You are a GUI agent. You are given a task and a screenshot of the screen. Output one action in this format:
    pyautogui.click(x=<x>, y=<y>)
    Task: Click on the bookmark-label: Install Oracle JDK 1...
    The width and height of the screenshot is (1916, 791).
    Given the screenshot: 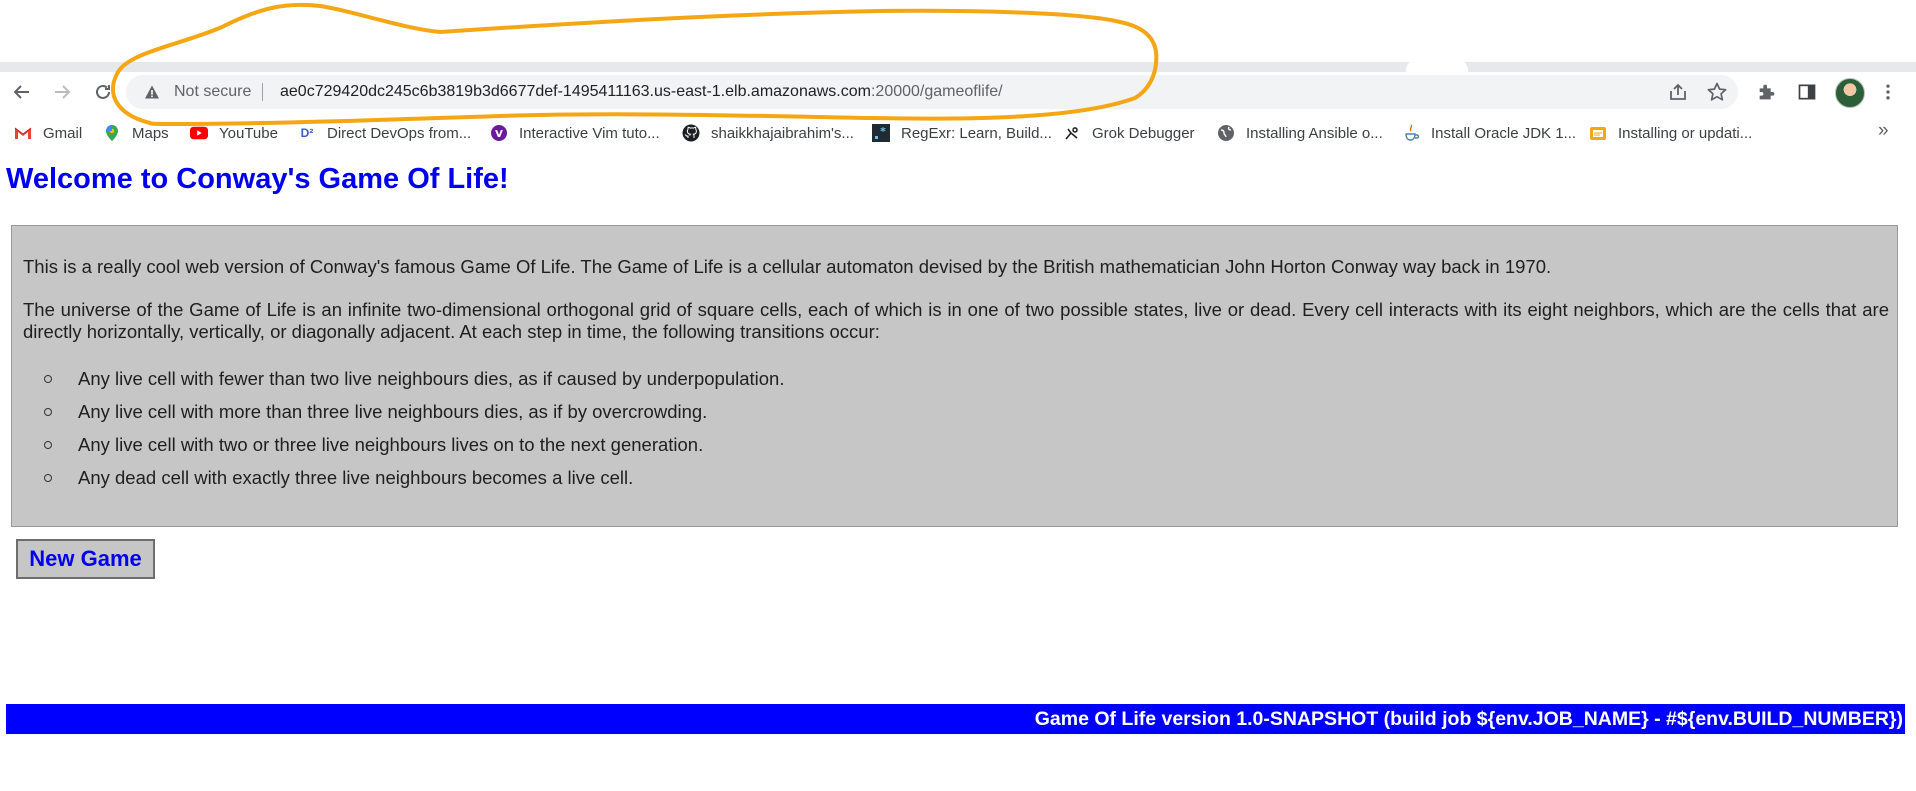 What is the action you would take?
    pyautogui.click(x=1504, y=133)
    